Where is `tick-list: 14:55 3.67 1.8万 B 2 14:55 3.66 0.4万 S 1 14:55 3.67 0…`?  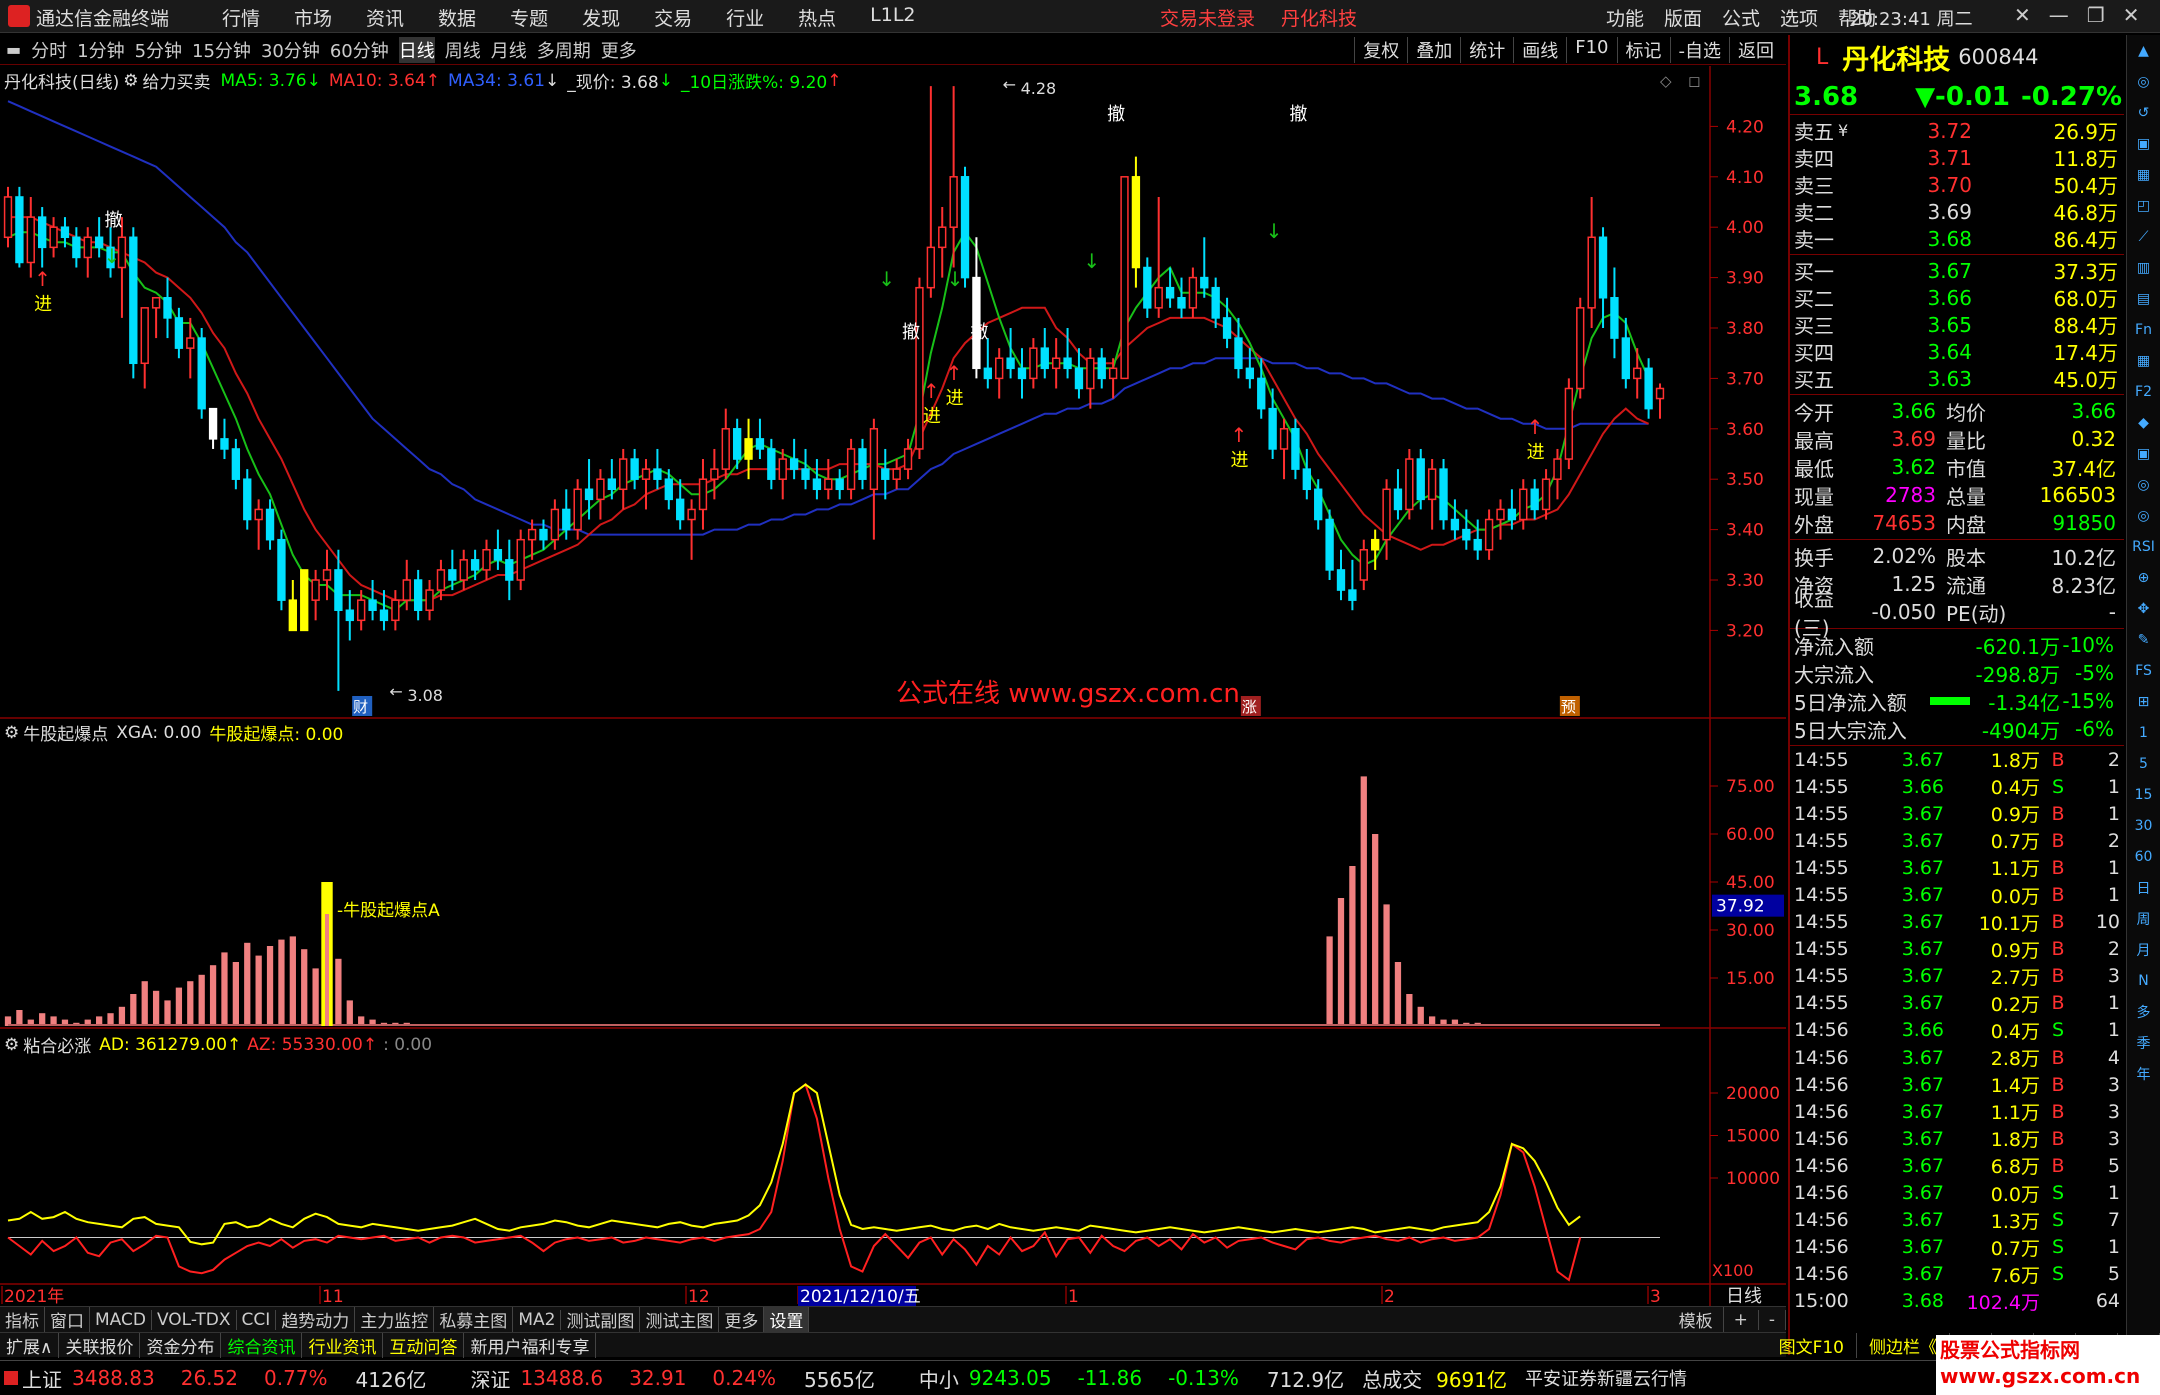 tick-list: 14:55 3.67 1.8万 B 2 14:55 3.66 0.4万 S 1 14:55 3.67 0… is located at coordinates (1957, 1030).